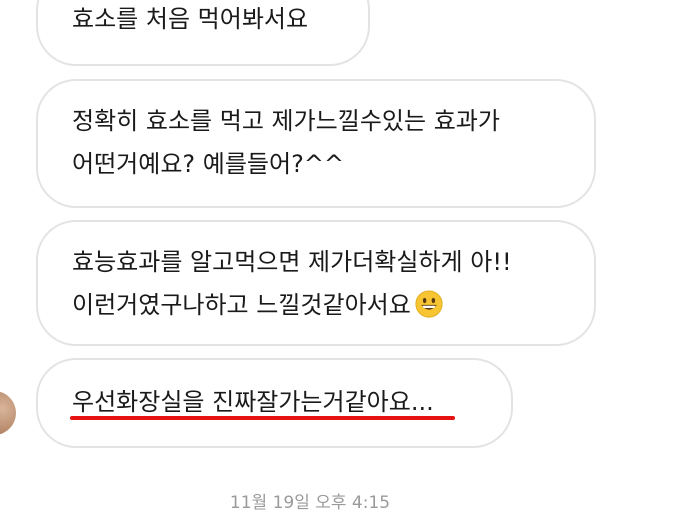  What do you see at coordinates (310, 503) in the screenshot?
I see `message-timestamp: 11월 19일 오후 4:15` at bounding box center [310, 503].